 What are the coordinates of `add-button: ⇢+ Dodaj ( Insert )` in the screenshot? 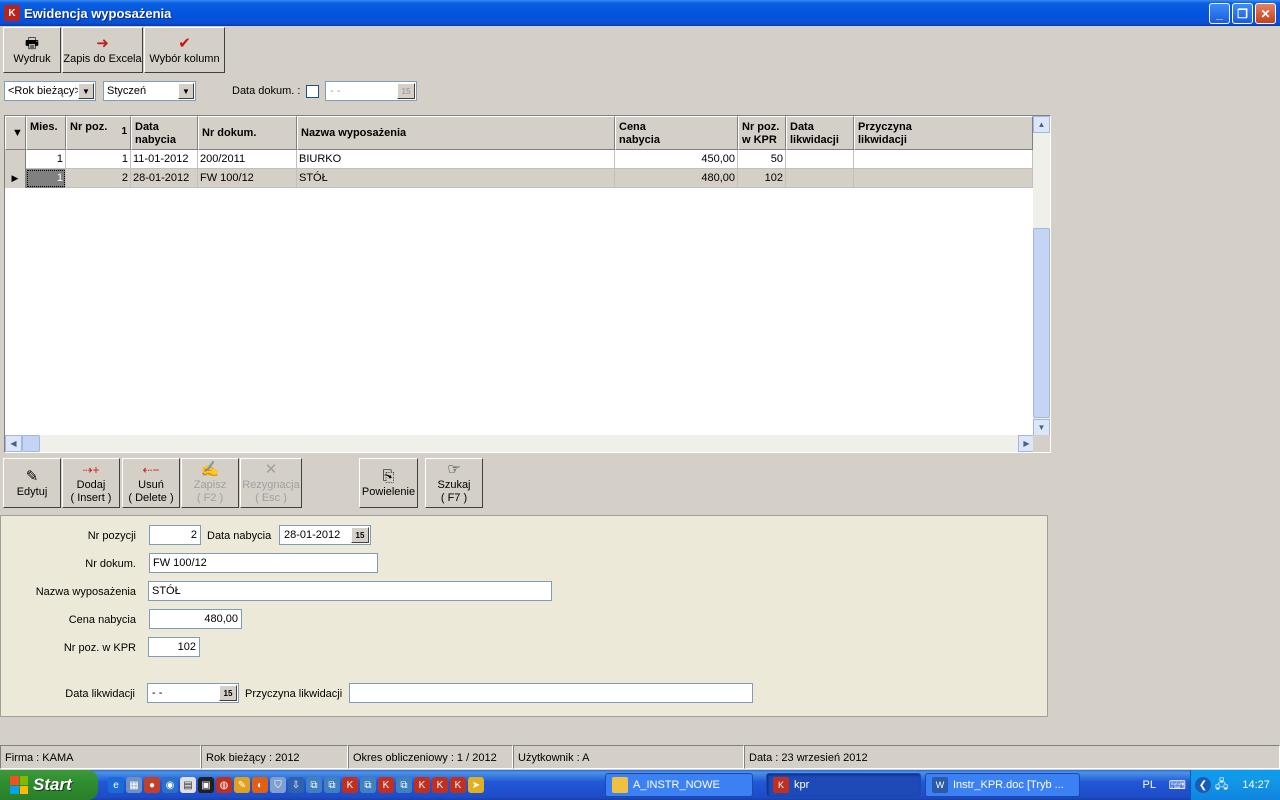 It's located at (91, 483).